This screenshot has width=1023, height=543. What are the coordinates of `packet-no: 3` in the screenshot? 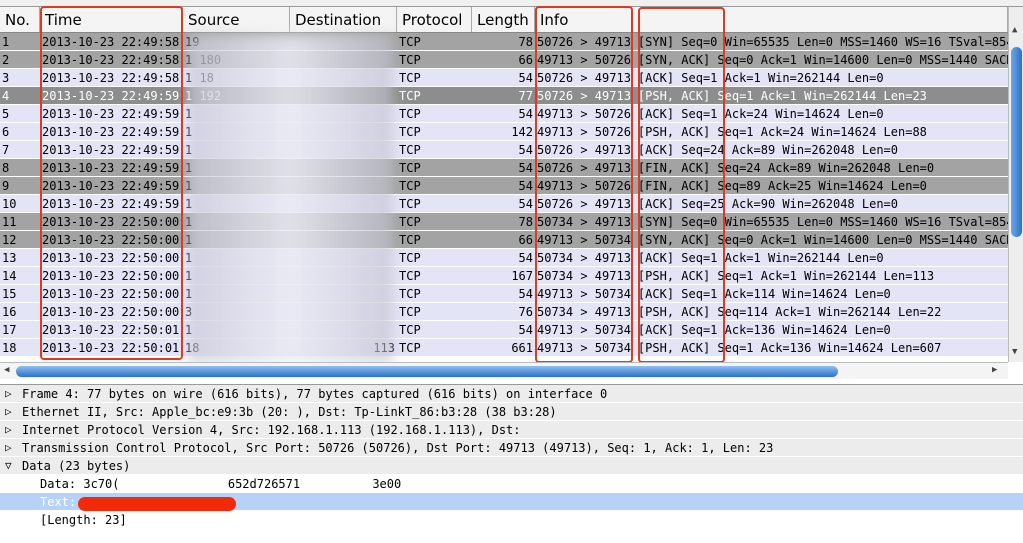 It's located at (6, 78).